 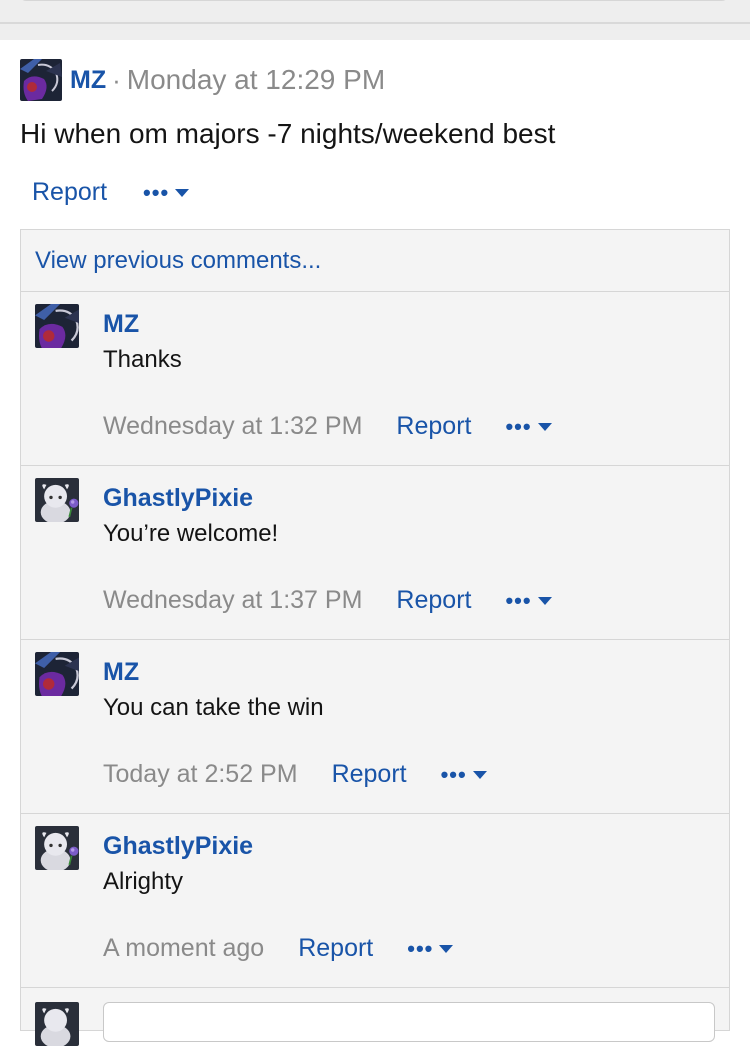 What do you see at coordinates (375, 23) in the screenshot?
I see `divider` at bounding box center [375, 23].